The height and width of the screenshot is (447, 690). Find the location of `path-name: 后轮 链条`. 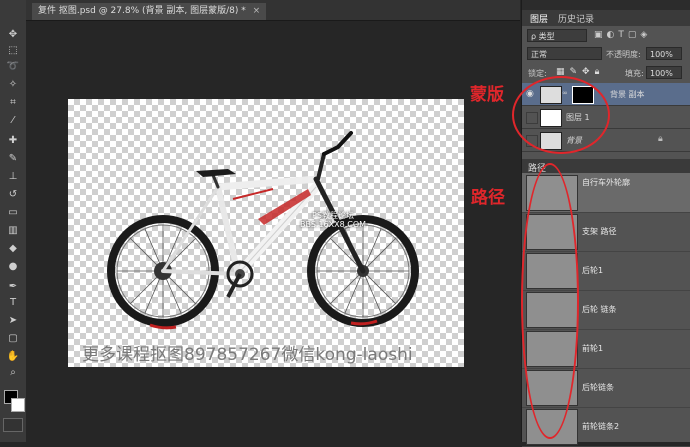

path-name: 后轮 链条 is located at coordinates (599, 309).